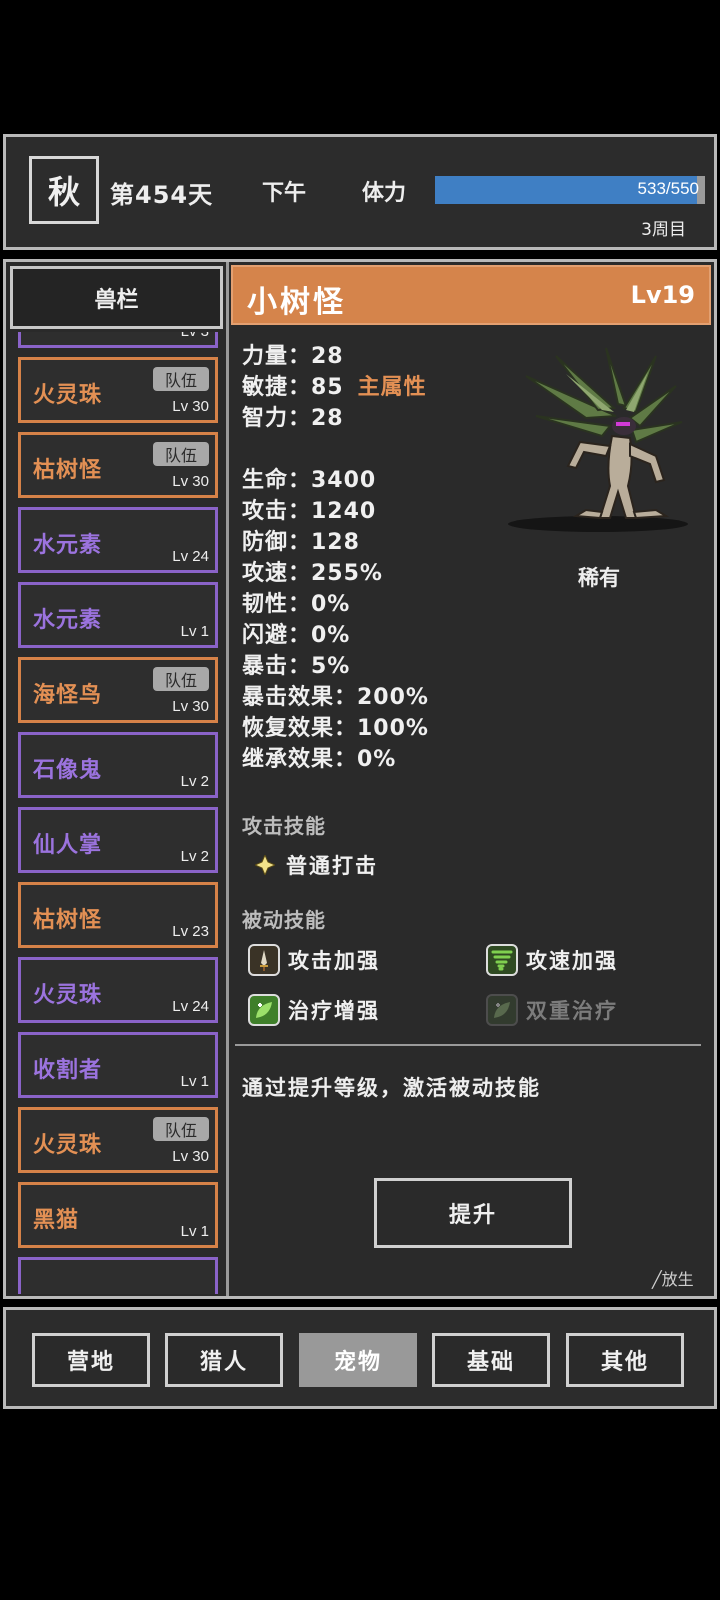 The image size is (720, 1600). I want to click on pet-list-item-name: 海怪鸟, so click(68, 695).